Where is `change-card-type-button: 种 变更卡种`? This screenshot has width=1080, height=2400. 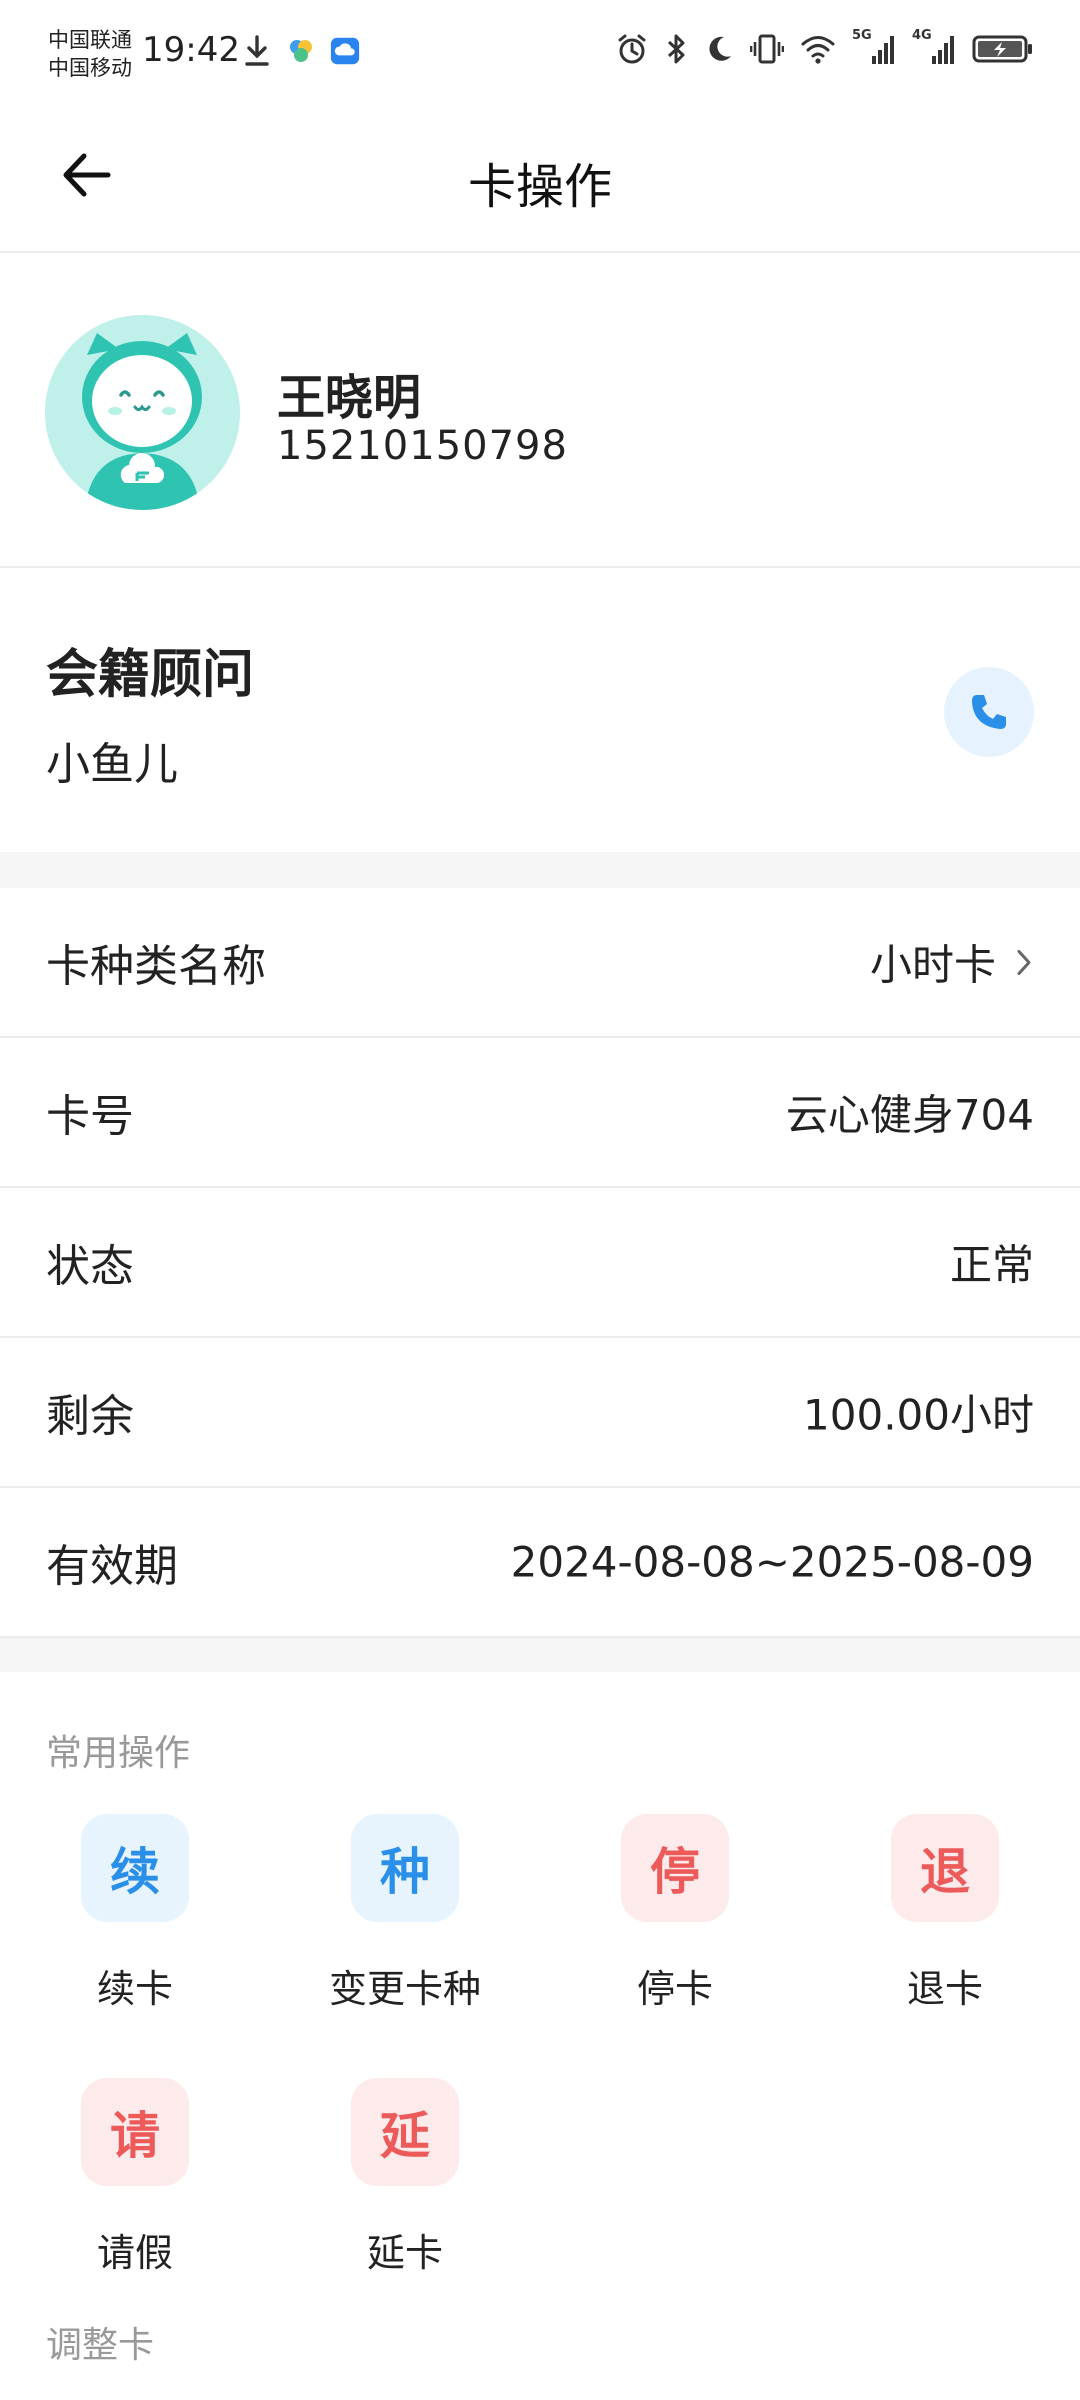
change-card-type-button: 种 变更卡种 is located at coordinates (405, 1913).